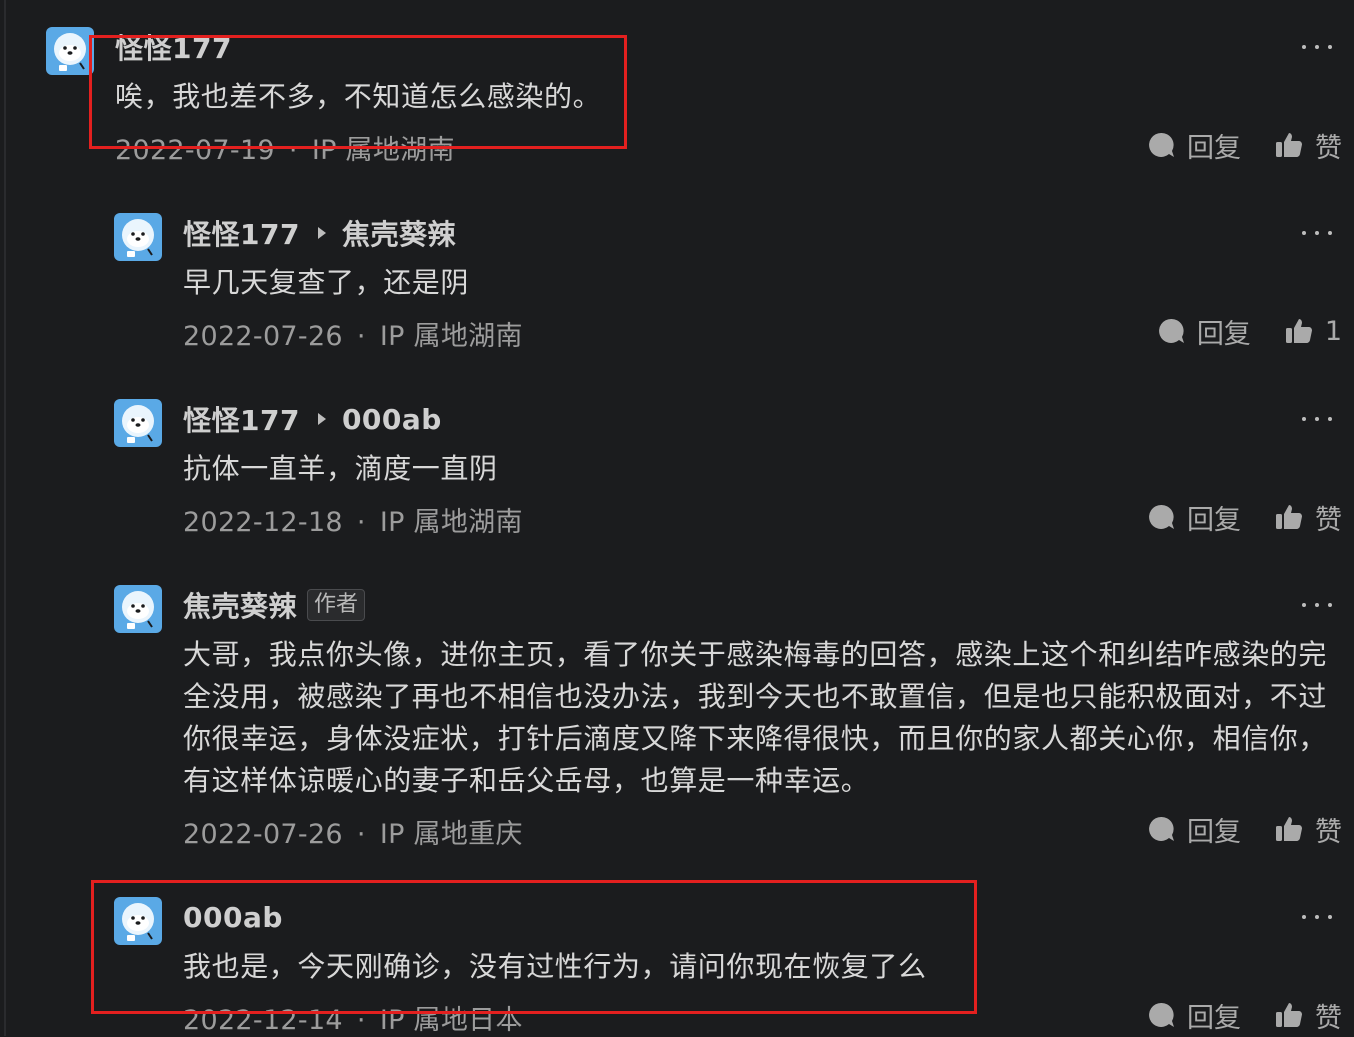  I want to click on comment-meta: 2022-12-18 · IP 属地湖南, so click(353, 519).